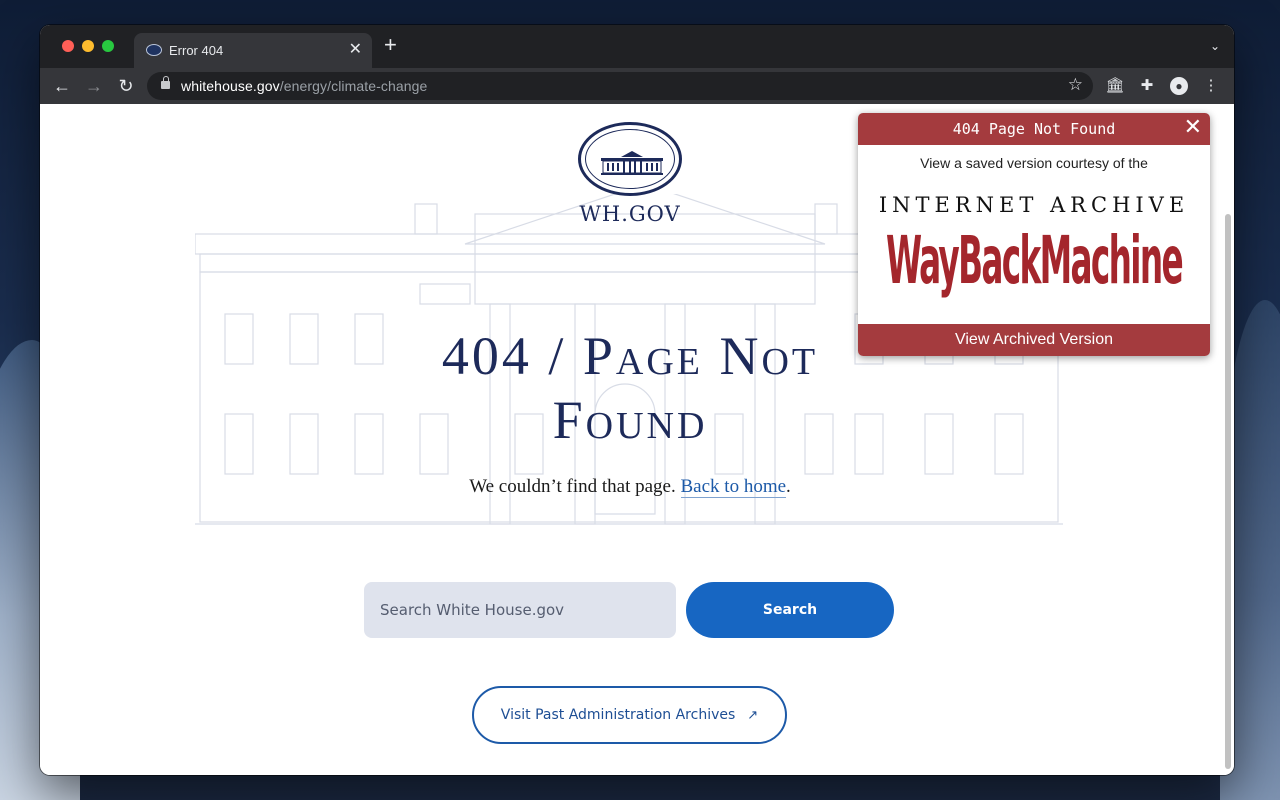 The height and width of the screenshot is (800, 1280). What do you see at coordinates (1115, 86) in the screenshot?
I see `wayback-extension-icon: 🏛` at bounding box center [1115, 86].